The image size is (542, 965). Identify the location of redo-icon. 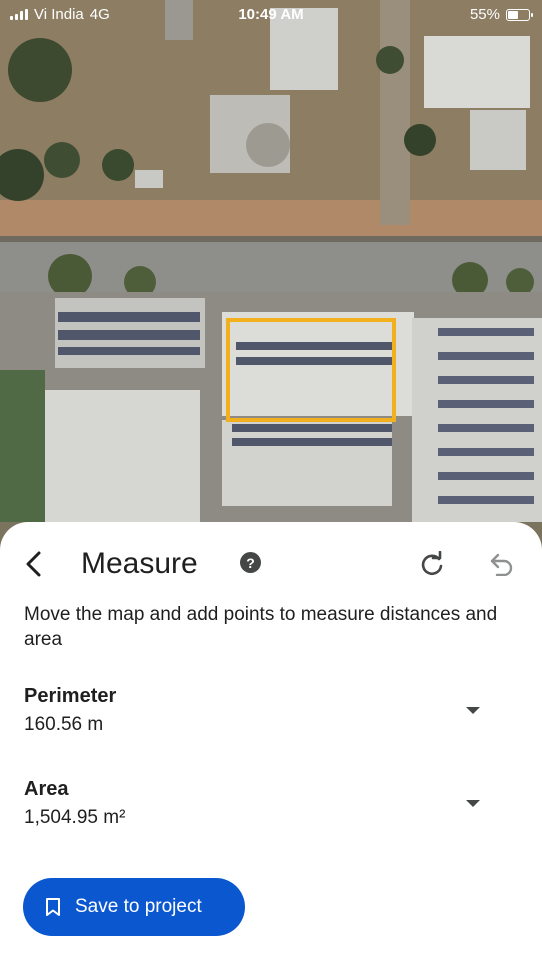
(432, 563).